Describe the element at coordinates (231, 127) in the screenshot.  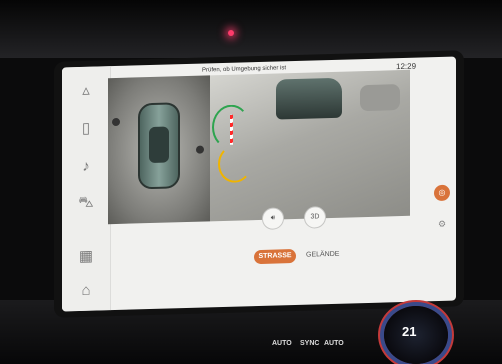
I see `parking-guide-green` at that location.